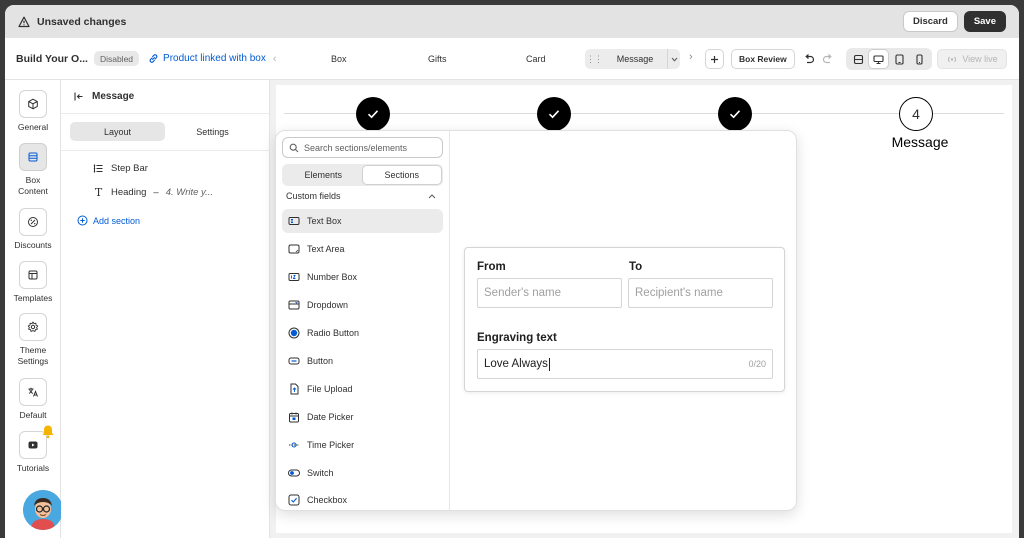  What do you see at coordinates (594, 59) in the screenshot?
I see `drag-handle-icon: ⋮⋮` at bounding box center [594, 59].